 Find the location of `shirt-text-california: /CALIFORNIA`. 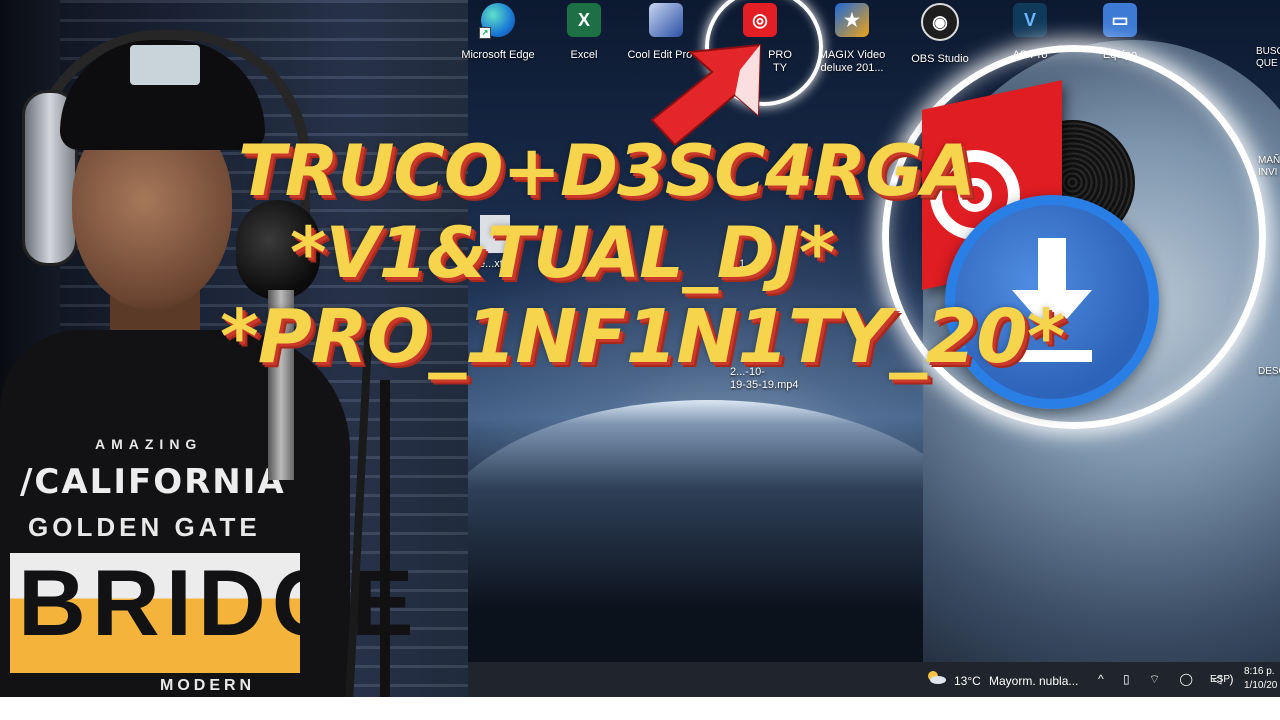

shirt-text-california: /CALIFORNIA is located at coordinates (153, 482).